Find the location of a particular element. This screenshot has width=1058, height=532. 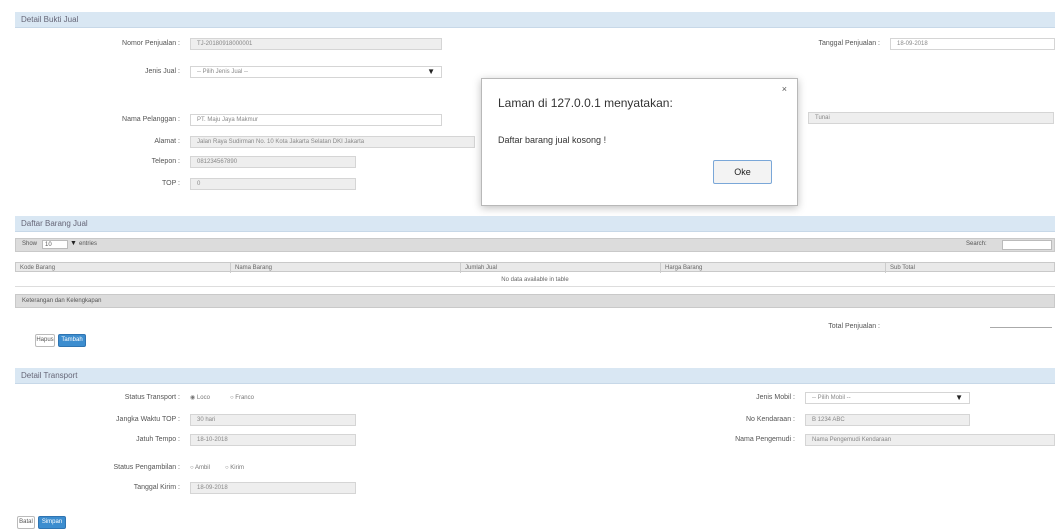

close-icon: × is located at coordinates (784, 89).